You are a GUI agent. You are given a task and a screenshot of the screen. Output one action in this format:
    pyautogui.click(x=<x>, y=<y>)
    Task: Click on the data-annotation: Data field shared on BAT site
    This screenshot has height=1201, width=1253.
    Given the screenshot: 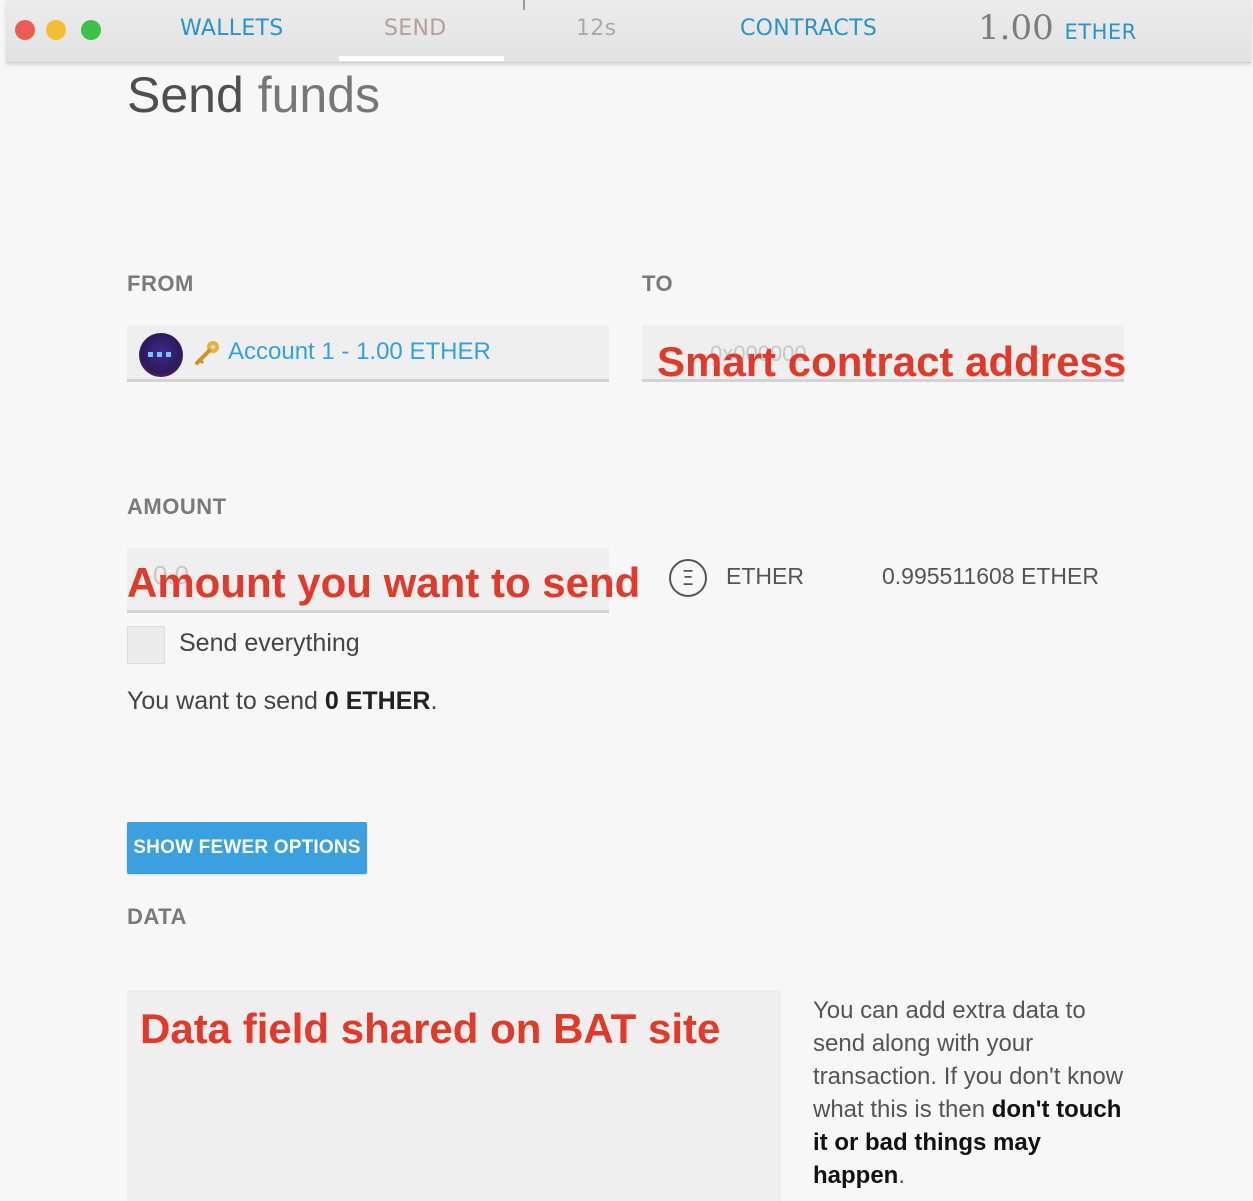 What is the action you would take?
    pyautogui.click(x=430, y=1028)
    